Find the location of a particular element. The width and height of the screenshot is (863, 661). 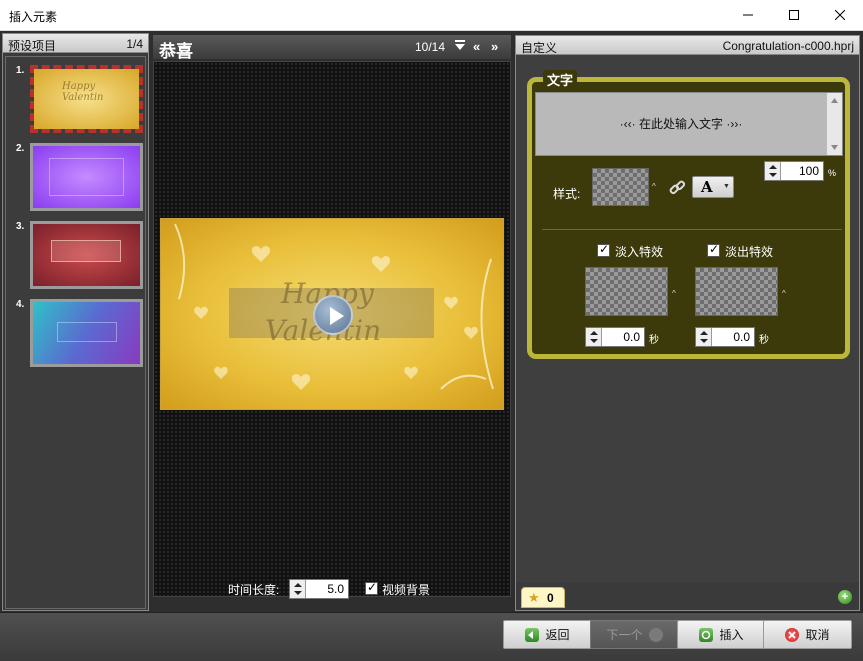

customize-panel-header: 自定义 Congratulation-c000.hprj is located at coordinates (687, 45).